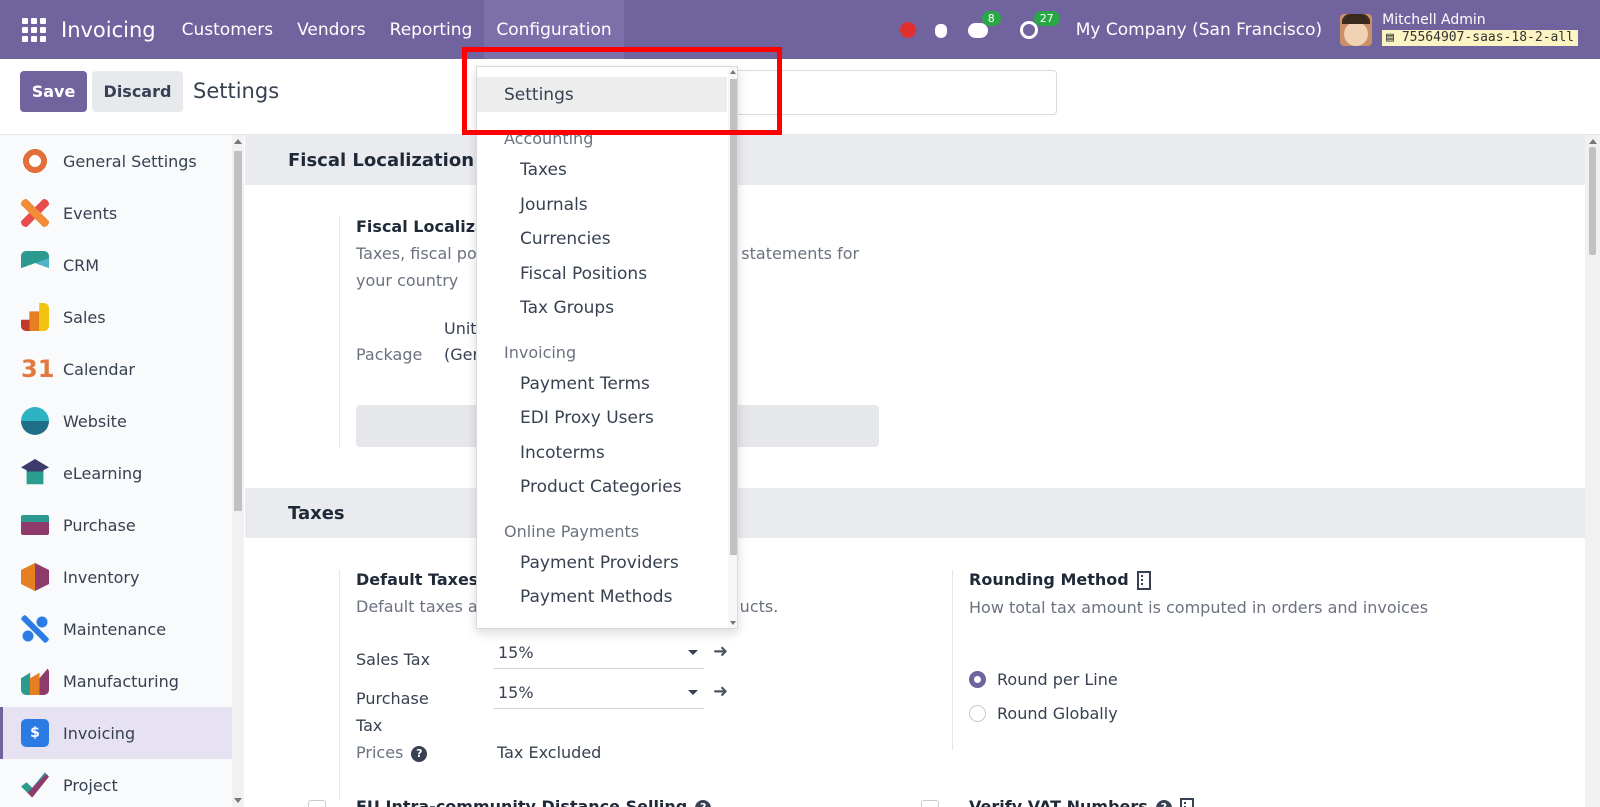 Image resolution: width=1600 pixels, height=807 pixels. I want to click on sidebar-item-purchase: Purchase, so click(116, 525).